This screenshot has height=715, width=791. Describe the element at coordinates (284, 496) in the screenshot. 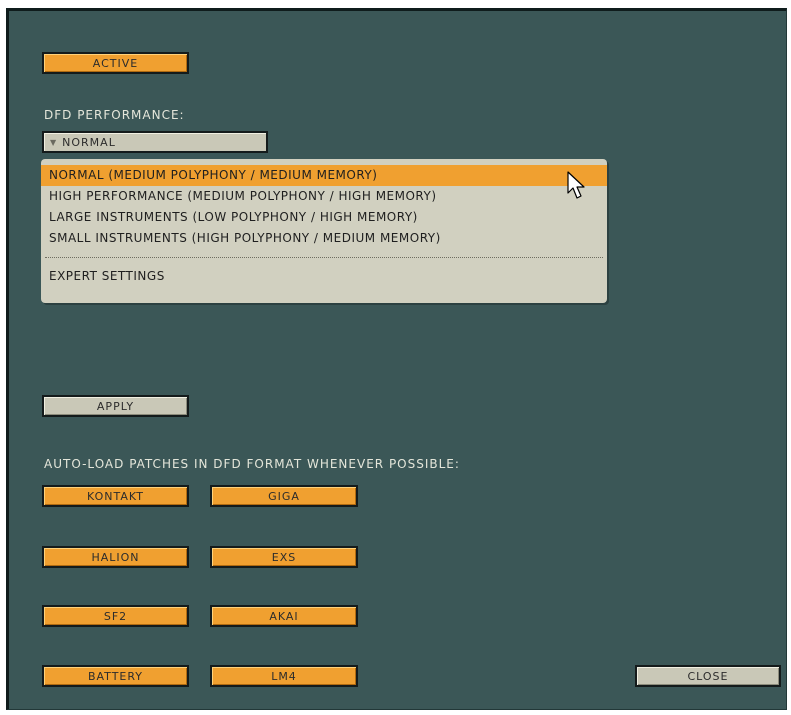

I see `giga-button: GIGA` at that location.